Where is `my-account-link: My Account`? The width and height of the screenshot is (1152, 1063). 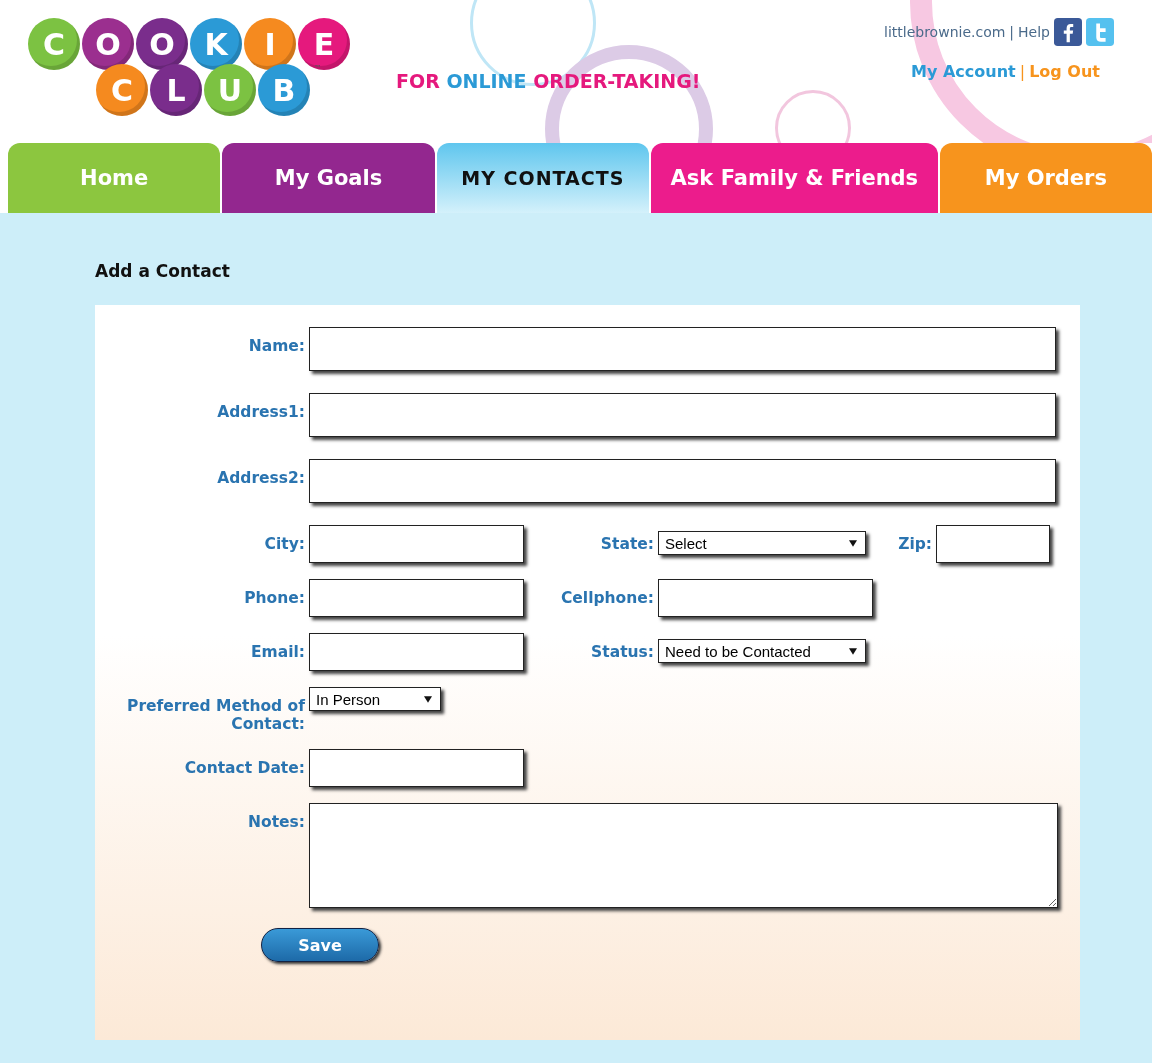
my-account-link: My Account is located at coordinates (963, 71).